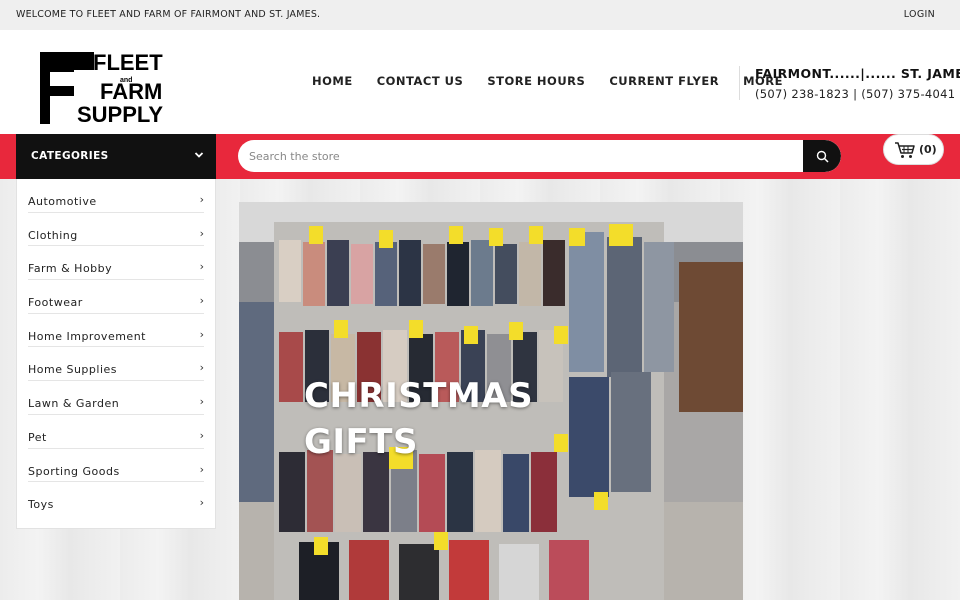  What do you see at coordinates (199, 155) in the screenshot?
I see `chevron-down-icon` at bounding box center [199, 155].